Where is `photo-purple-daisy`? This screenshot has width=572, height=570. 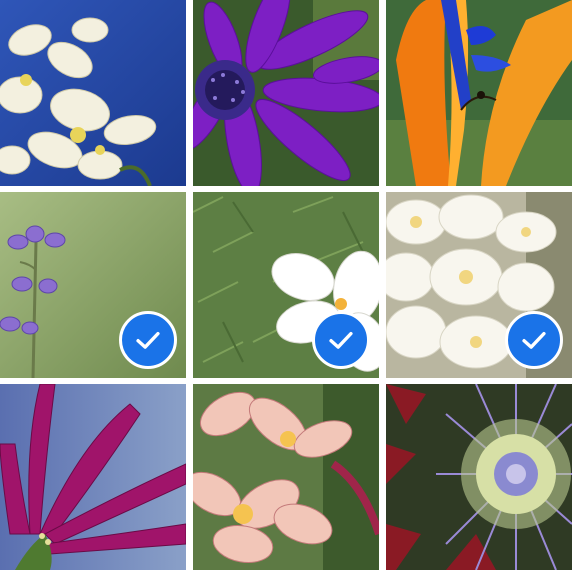 photo-purple-daisy is located at coordinates (286, 93).